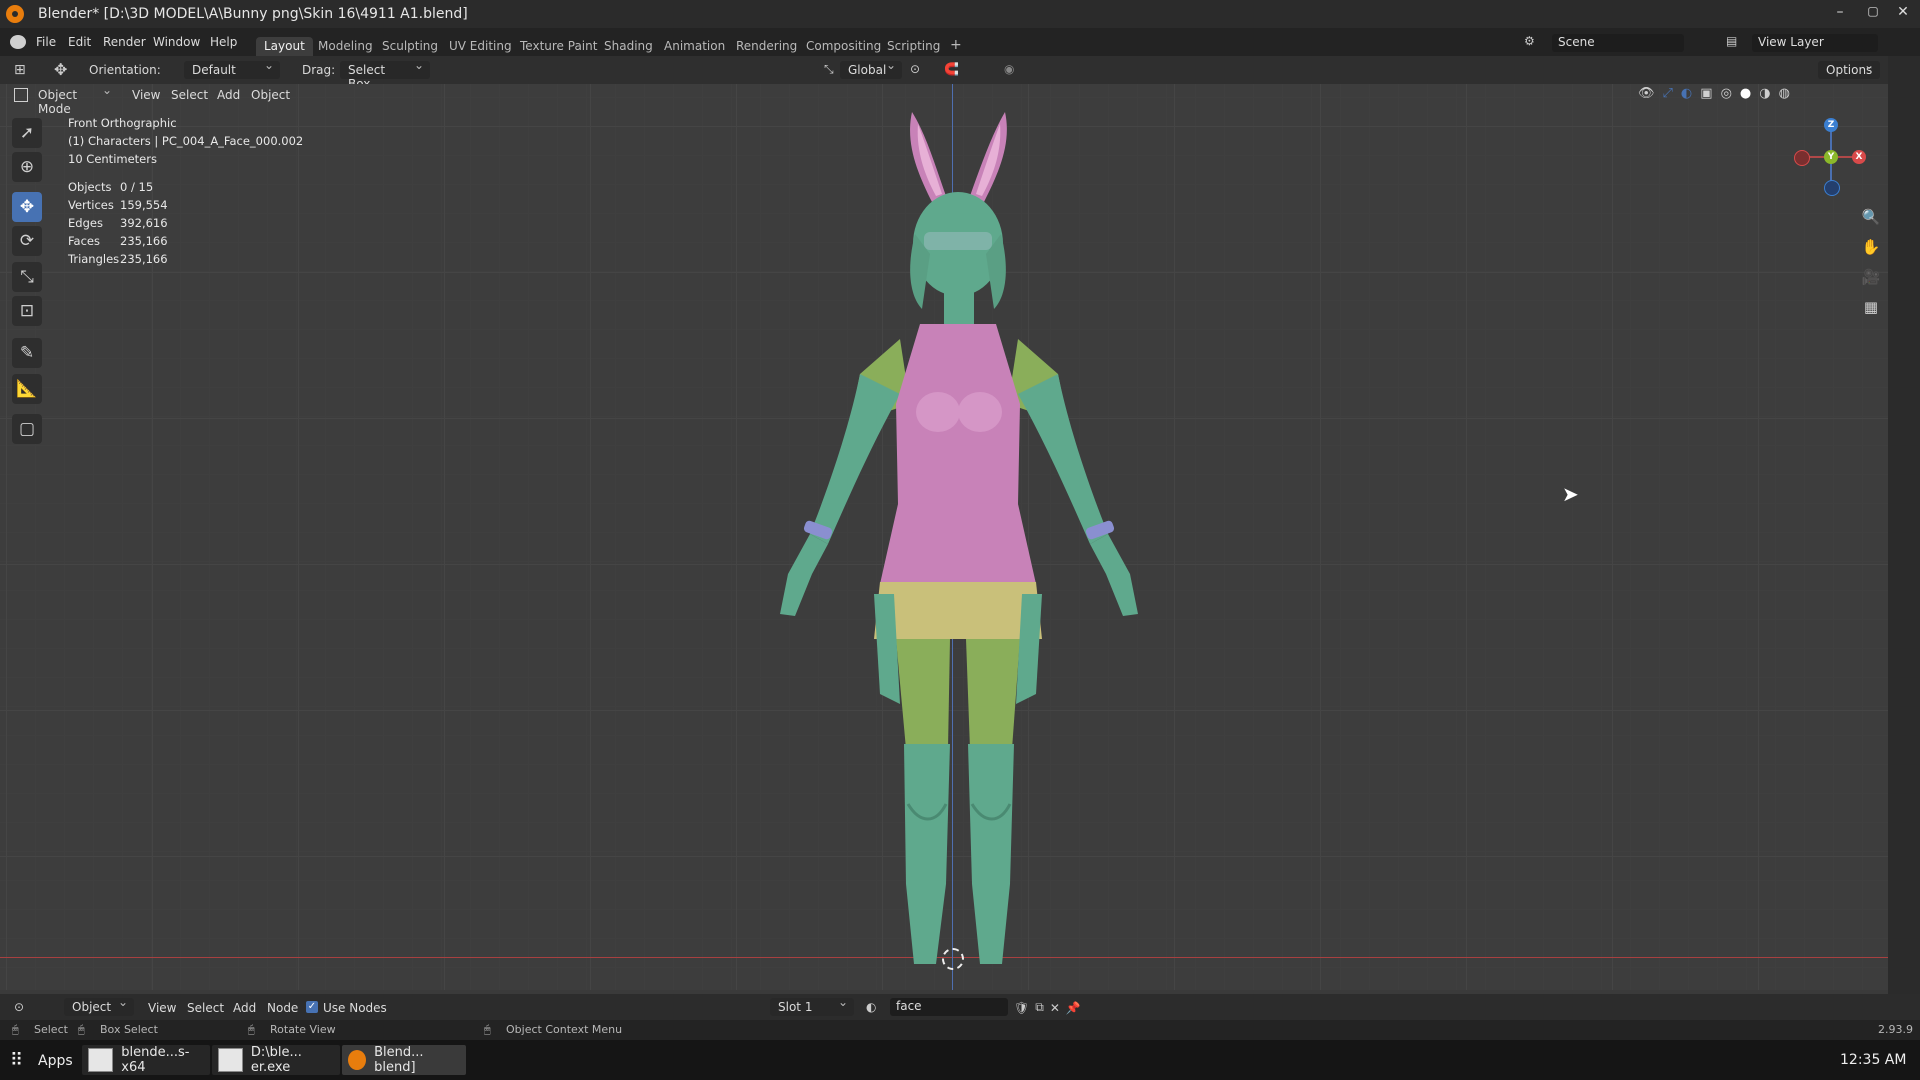  I want to click on maximize-button: ▢, so click(1873, 14).